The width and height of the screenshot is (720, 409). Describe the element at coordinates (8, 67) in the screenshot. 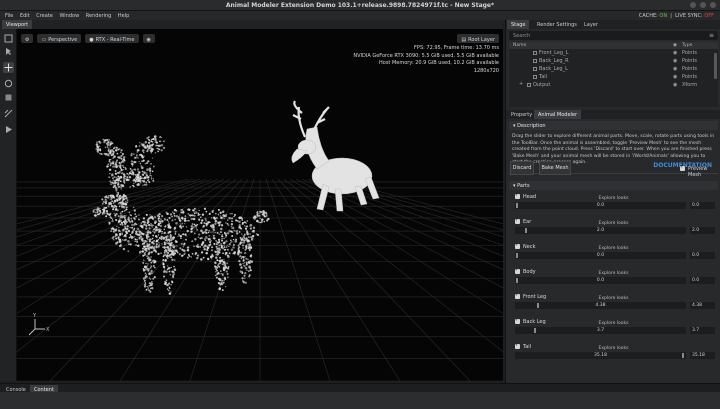

I see `move-icon` at that location.